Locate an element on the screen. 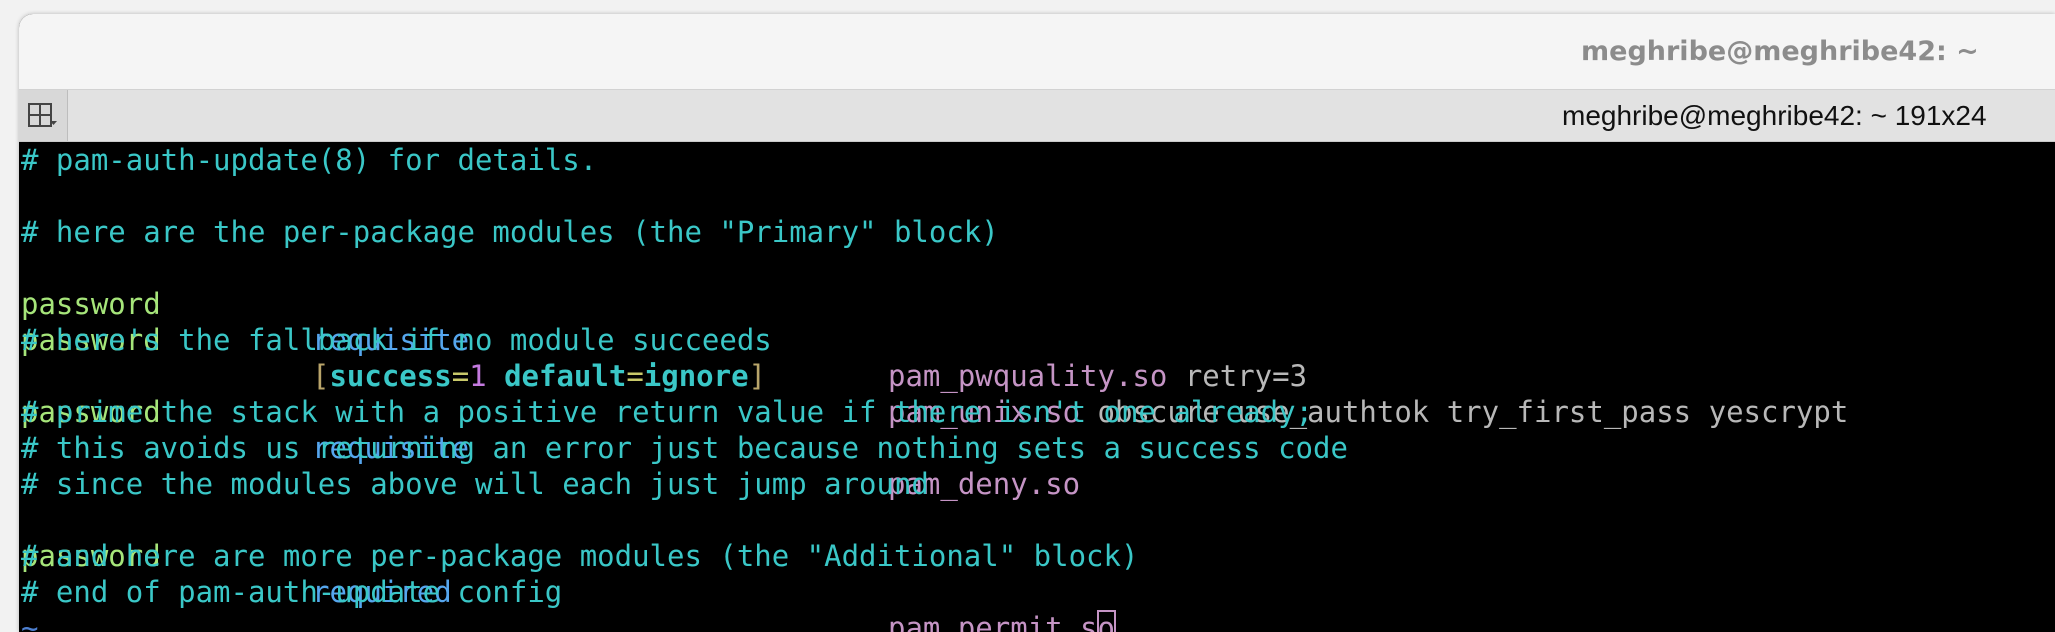  terminal-line: # pam-auth-update(8) for details. is located at coordinates (309, 160).